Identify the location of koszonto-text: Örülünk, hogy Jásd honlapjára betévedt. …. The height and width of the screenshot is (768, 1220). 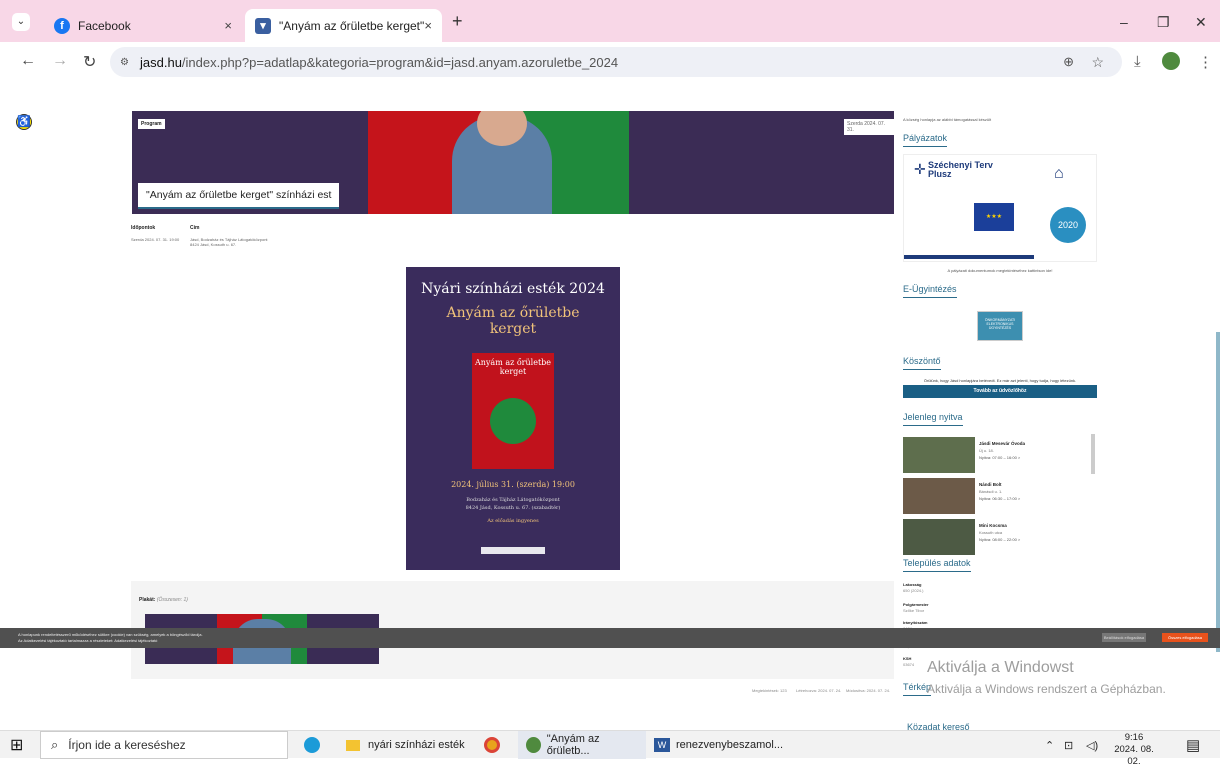
(1000, 380).